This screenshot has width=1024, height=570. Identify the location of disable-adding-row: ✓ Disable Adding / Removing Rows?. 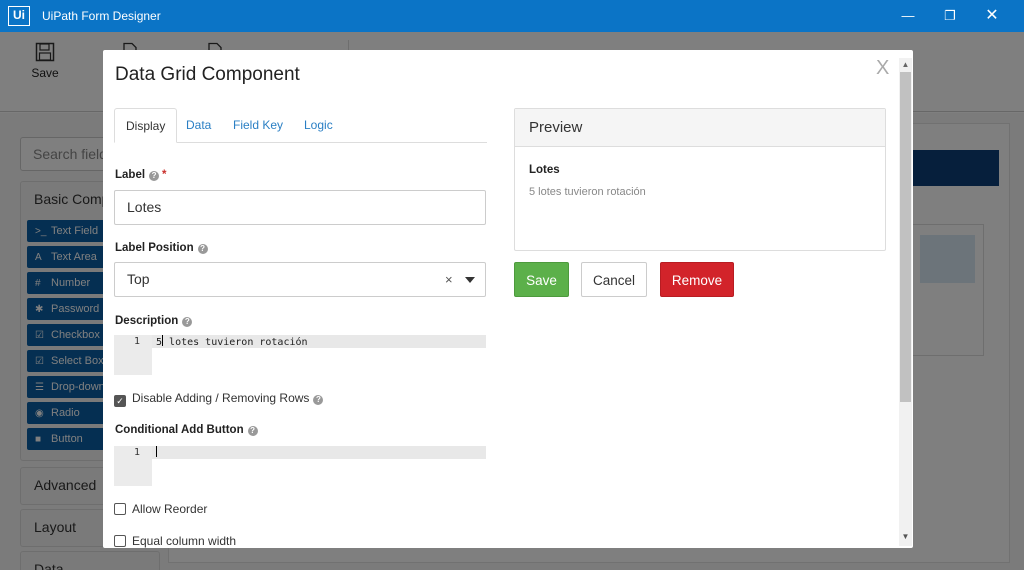
(219, 399).